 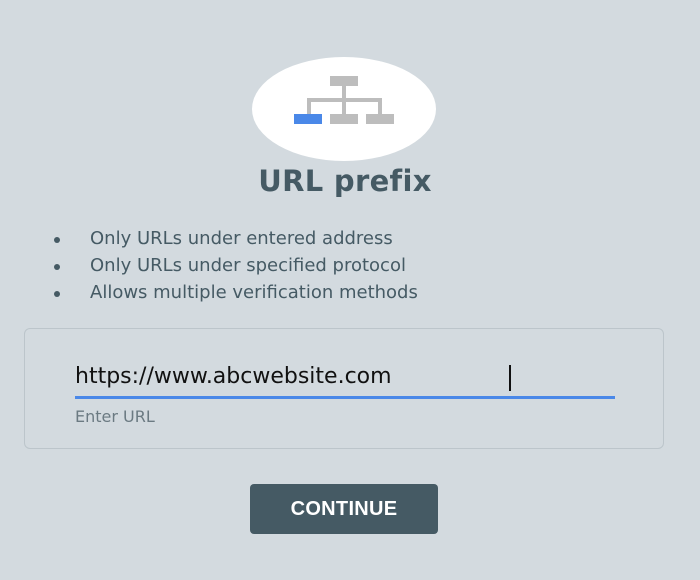 I want to click on feature-text: Only URLs under entered address, so click(x=241, y=238).